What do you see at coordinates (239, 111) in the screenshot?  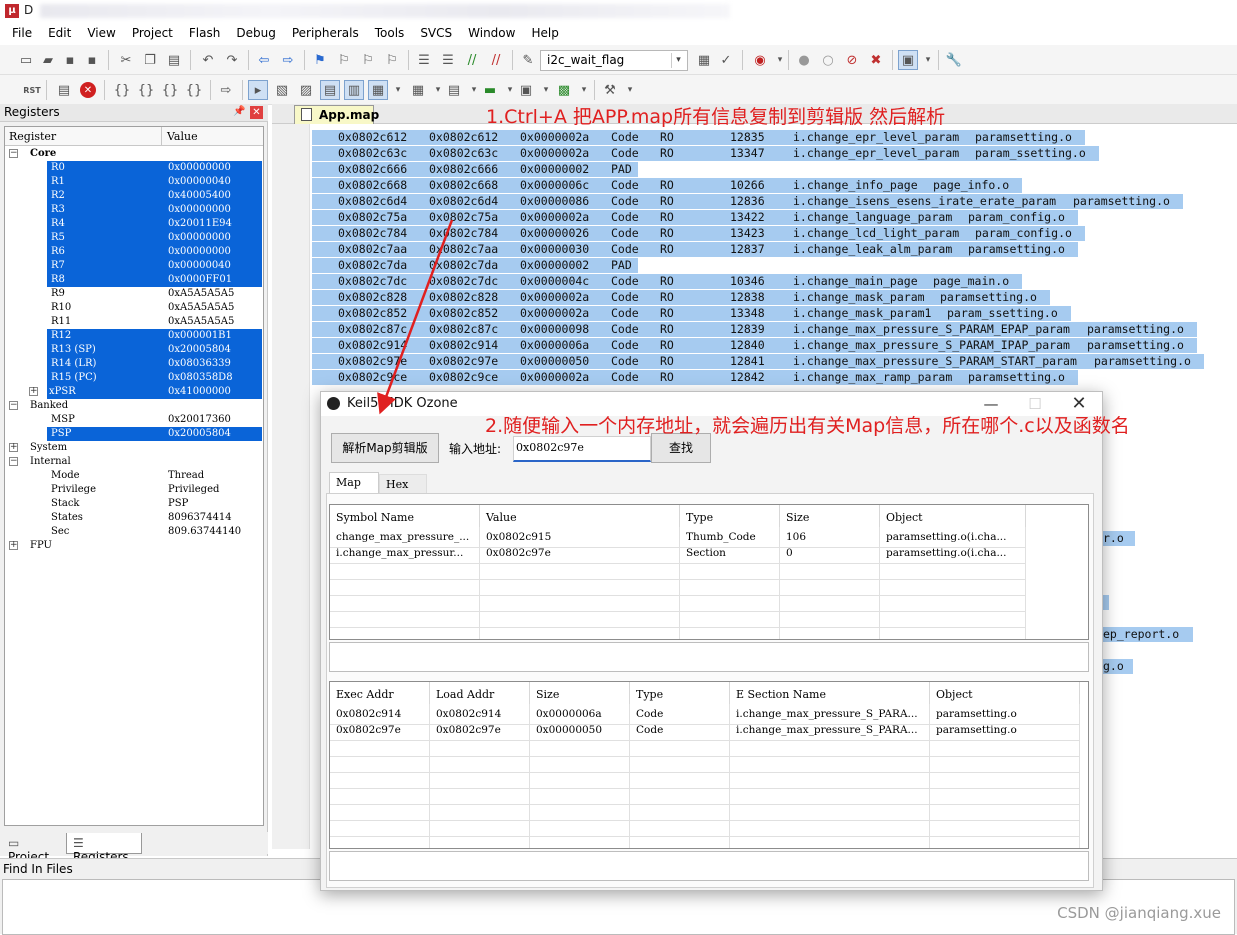 I see `pin-icon: 📌` at bounding box center [239, 111].